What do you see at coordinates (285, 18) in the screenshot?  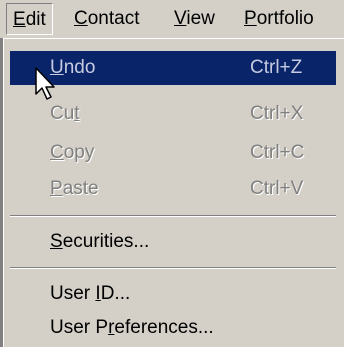 I see `menu-portfolio-post: ortfolio` at bounding box center [285, 18].